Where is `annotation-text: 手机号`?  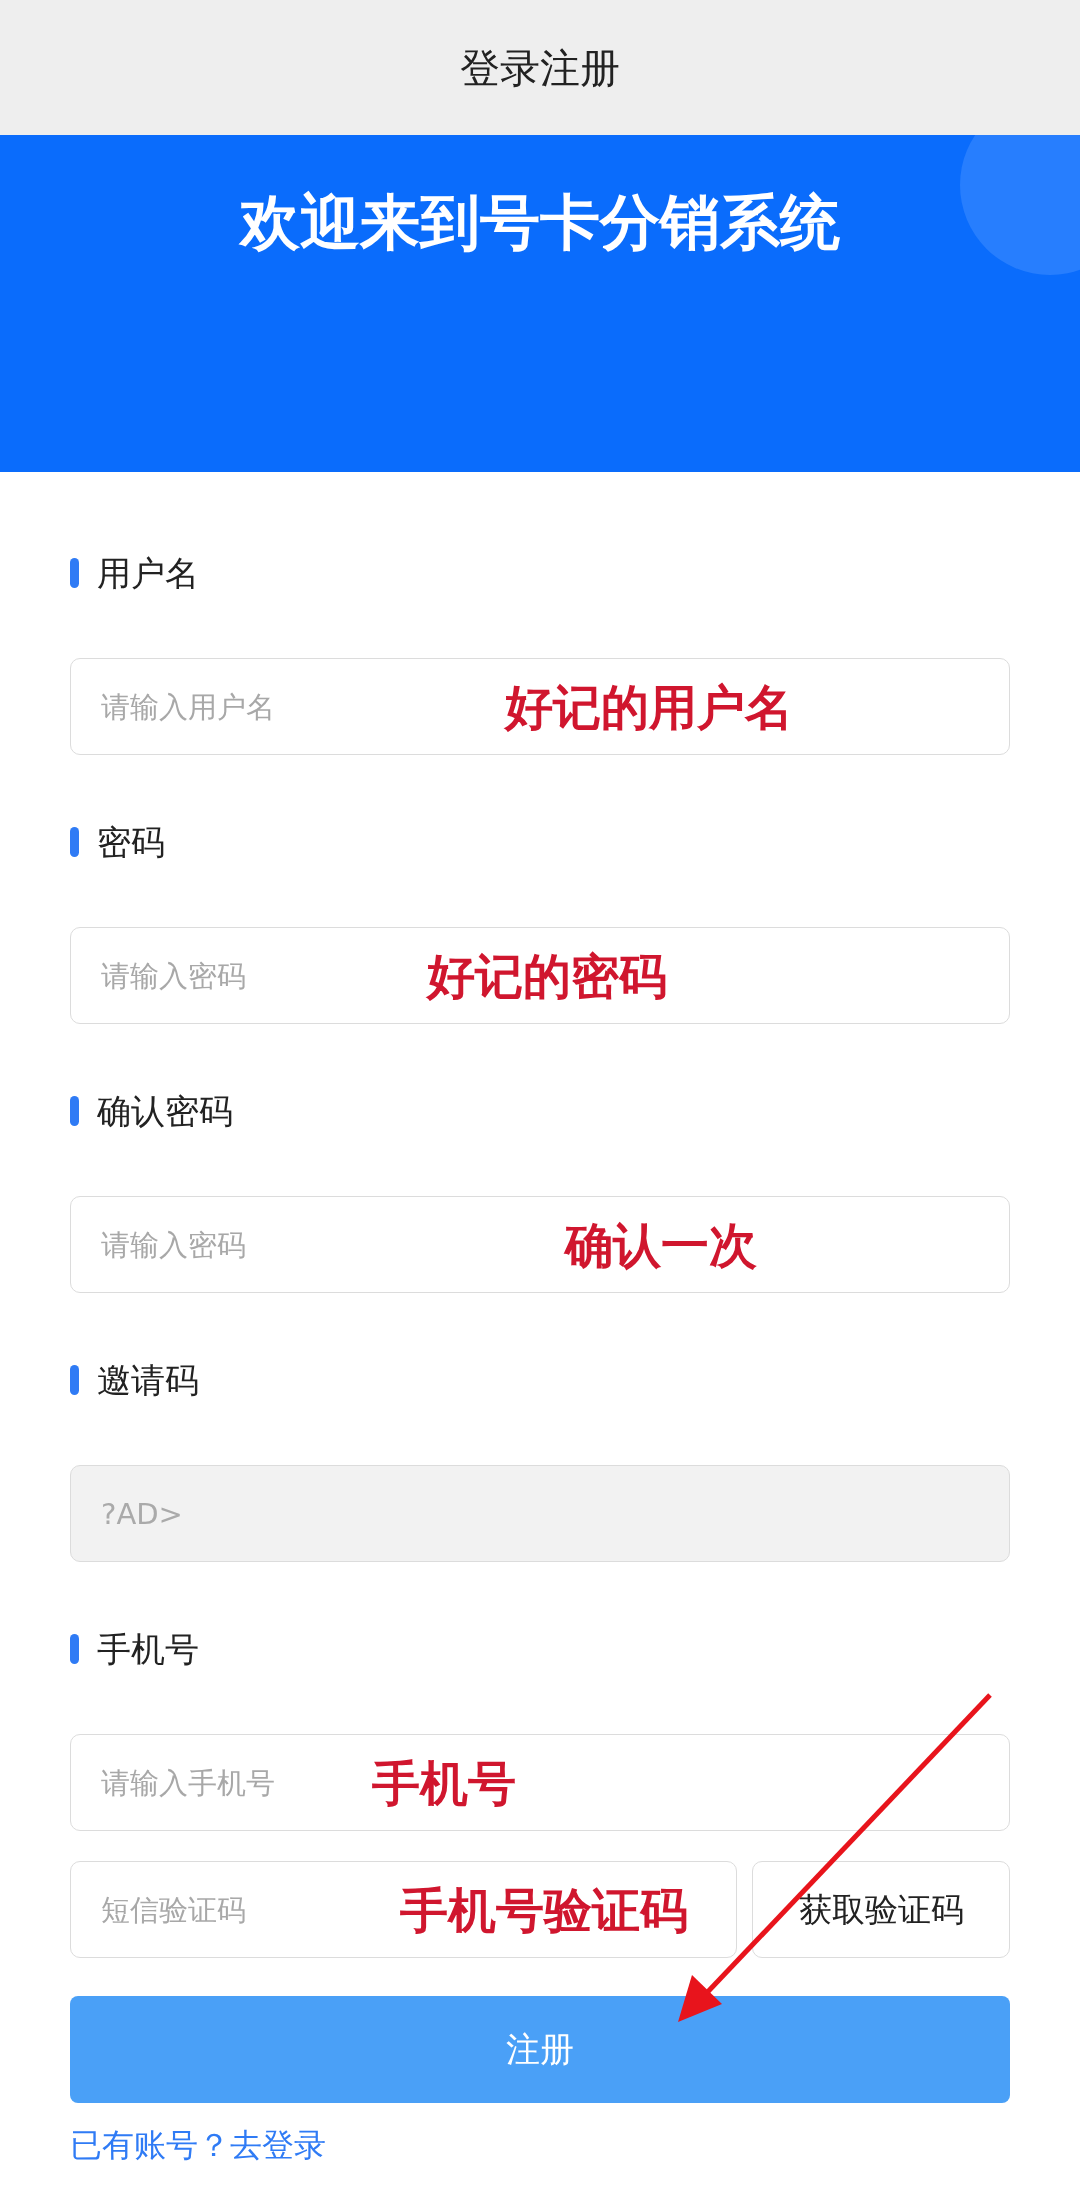 annotation-text: 手机号 is located at coordinates (444, 1782).